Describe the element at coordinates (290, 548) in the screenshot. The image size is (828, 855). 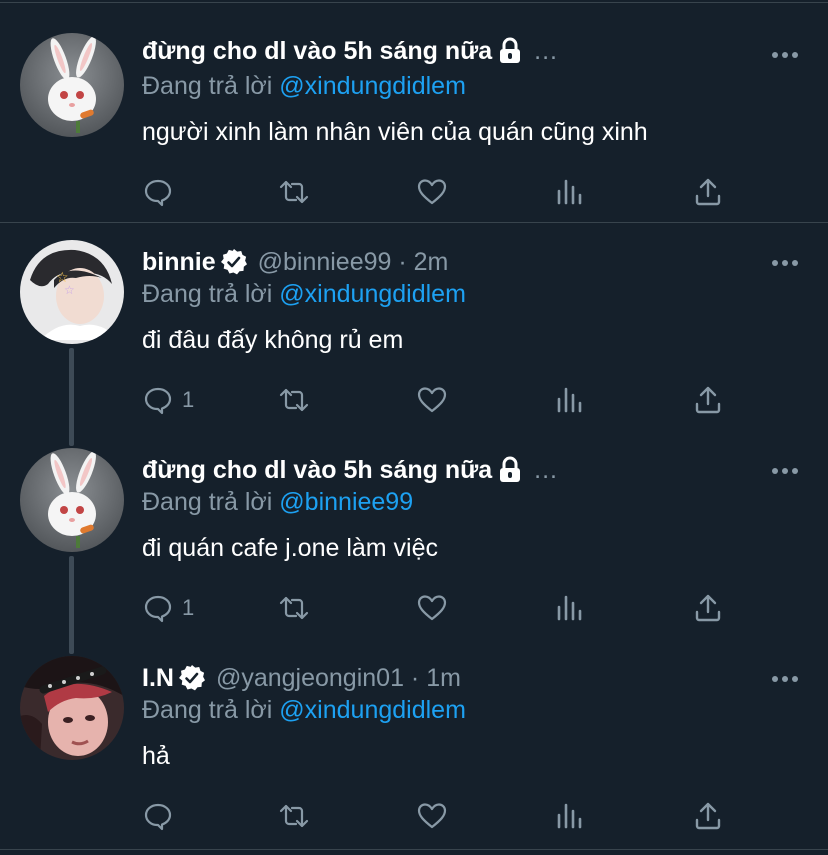
I see `tweet-text: đi quán cafe j.one làm việc` at that location.